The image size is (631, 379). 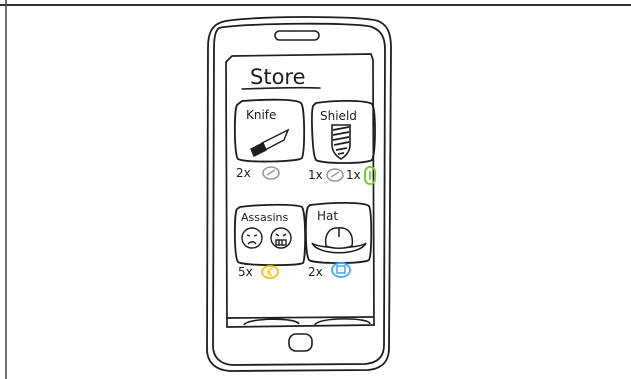 I want to click on shield-icon, so click(x=341, y=142).